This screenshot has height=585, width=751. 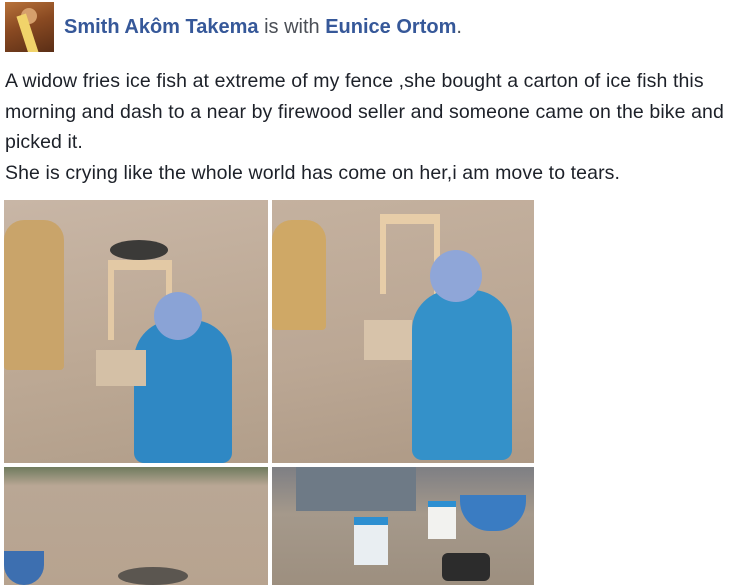 What do you see at coordinates (29, 27) in the screenshot?
I see `author-avatar` at bounding box center [29, 27].